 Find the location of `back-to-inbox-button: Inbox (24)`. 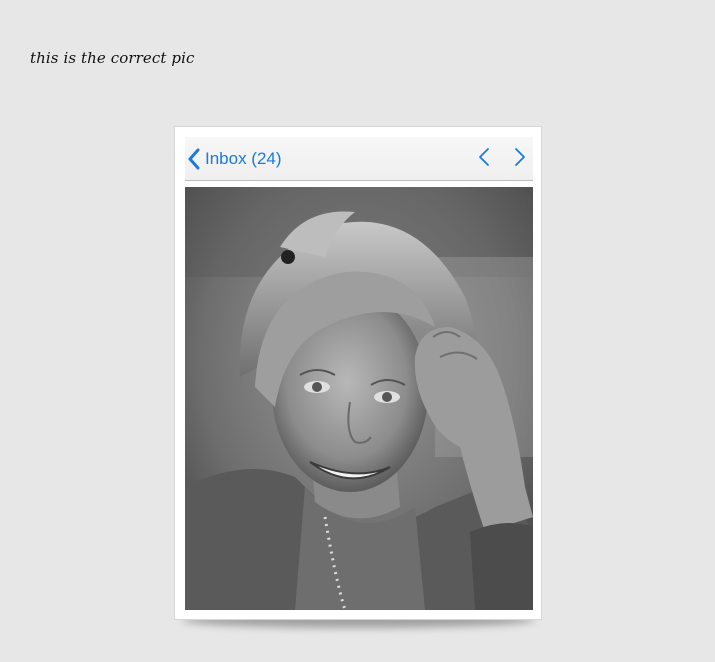

back-to-inbox-button: Inbox (24) is located at coordinates (233, 158).